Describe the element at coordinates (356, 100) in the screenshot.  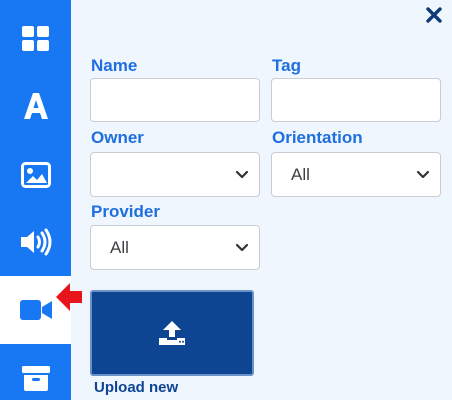
I see `tag-input` at that location.